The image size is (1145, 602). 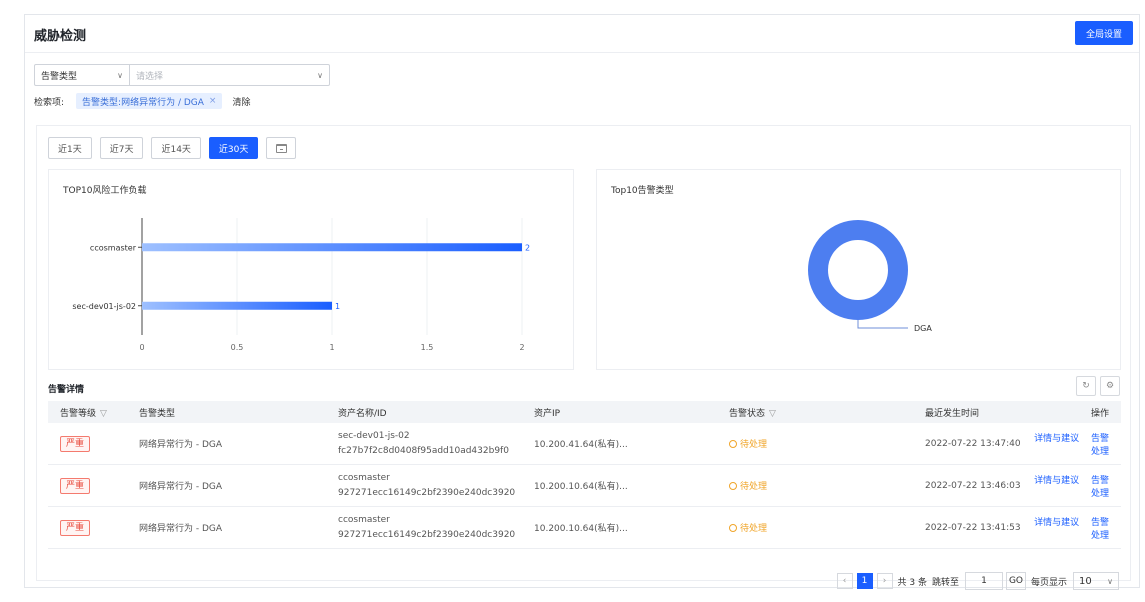 I want to click on page-size-select: 10 ∨, so click(x=1096, y=581).